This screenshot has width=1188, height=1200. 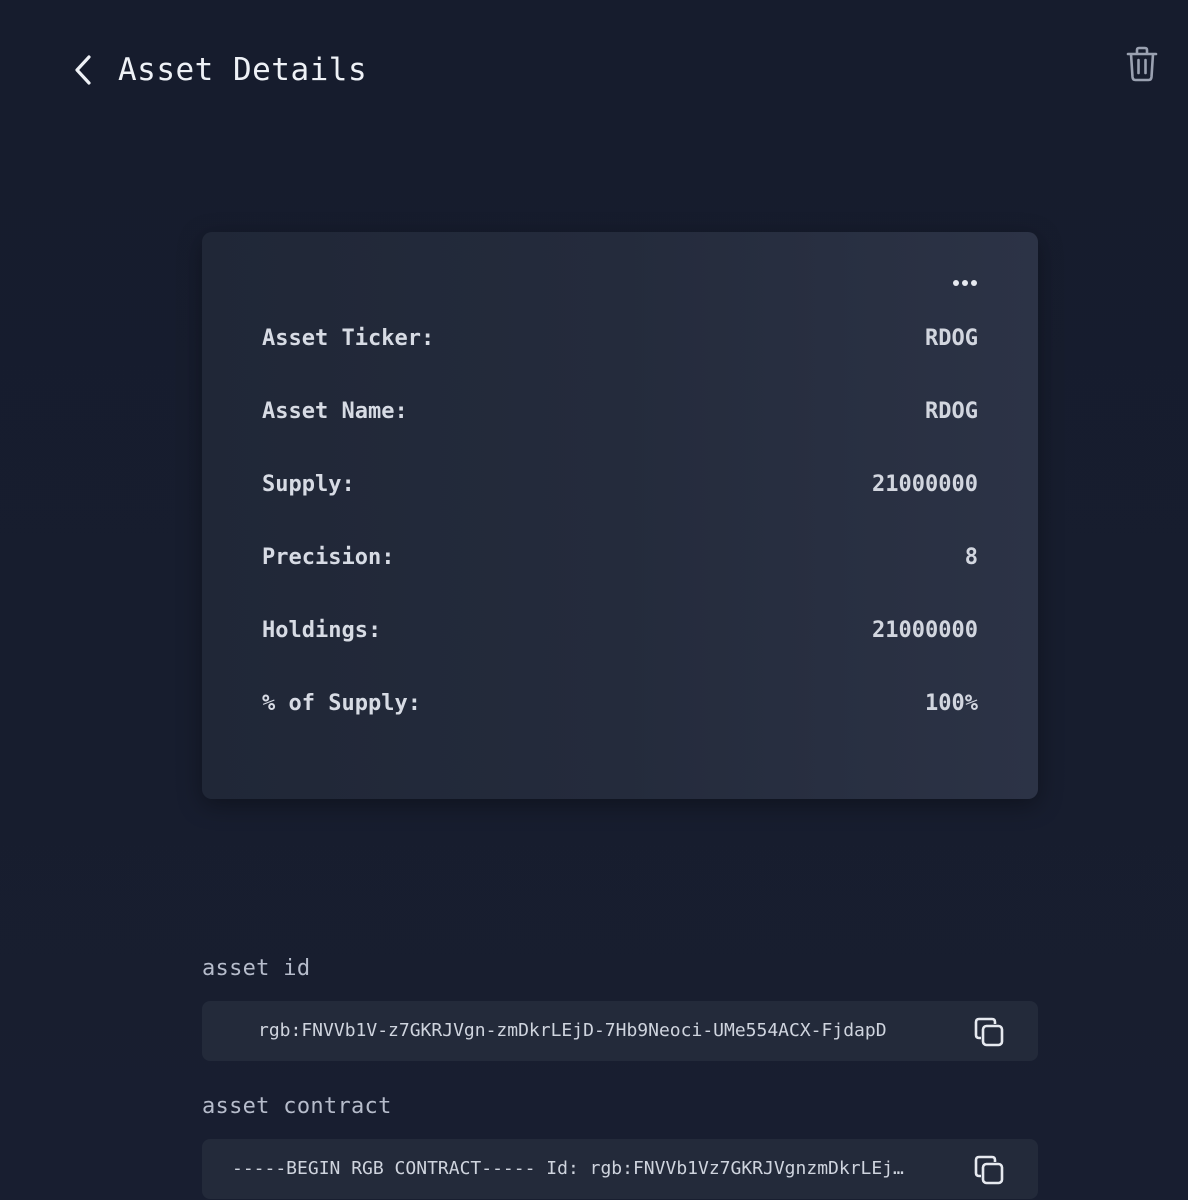 What do you see at coordinates (322, 630) in the screenshot?
I see `info-label: Holdings:` at bounding box center [322, 630].